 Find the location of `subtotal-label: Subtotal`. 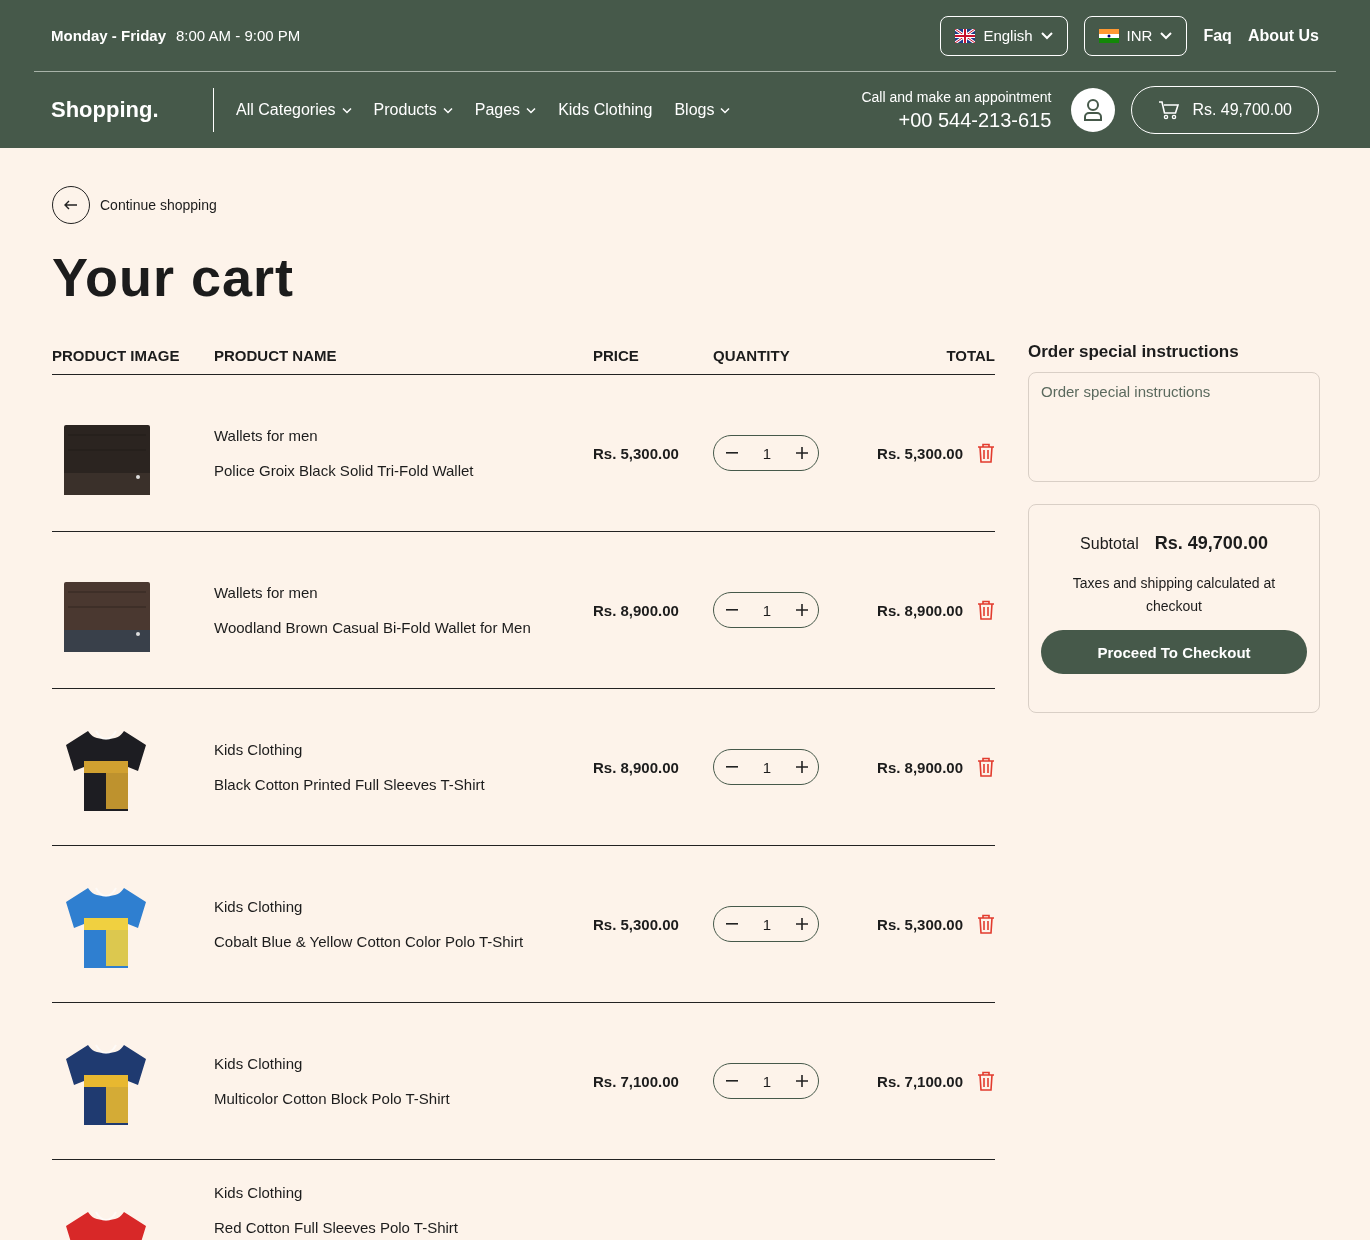

subtotal-label: Subtotal is located at coordinates (1109, 544).